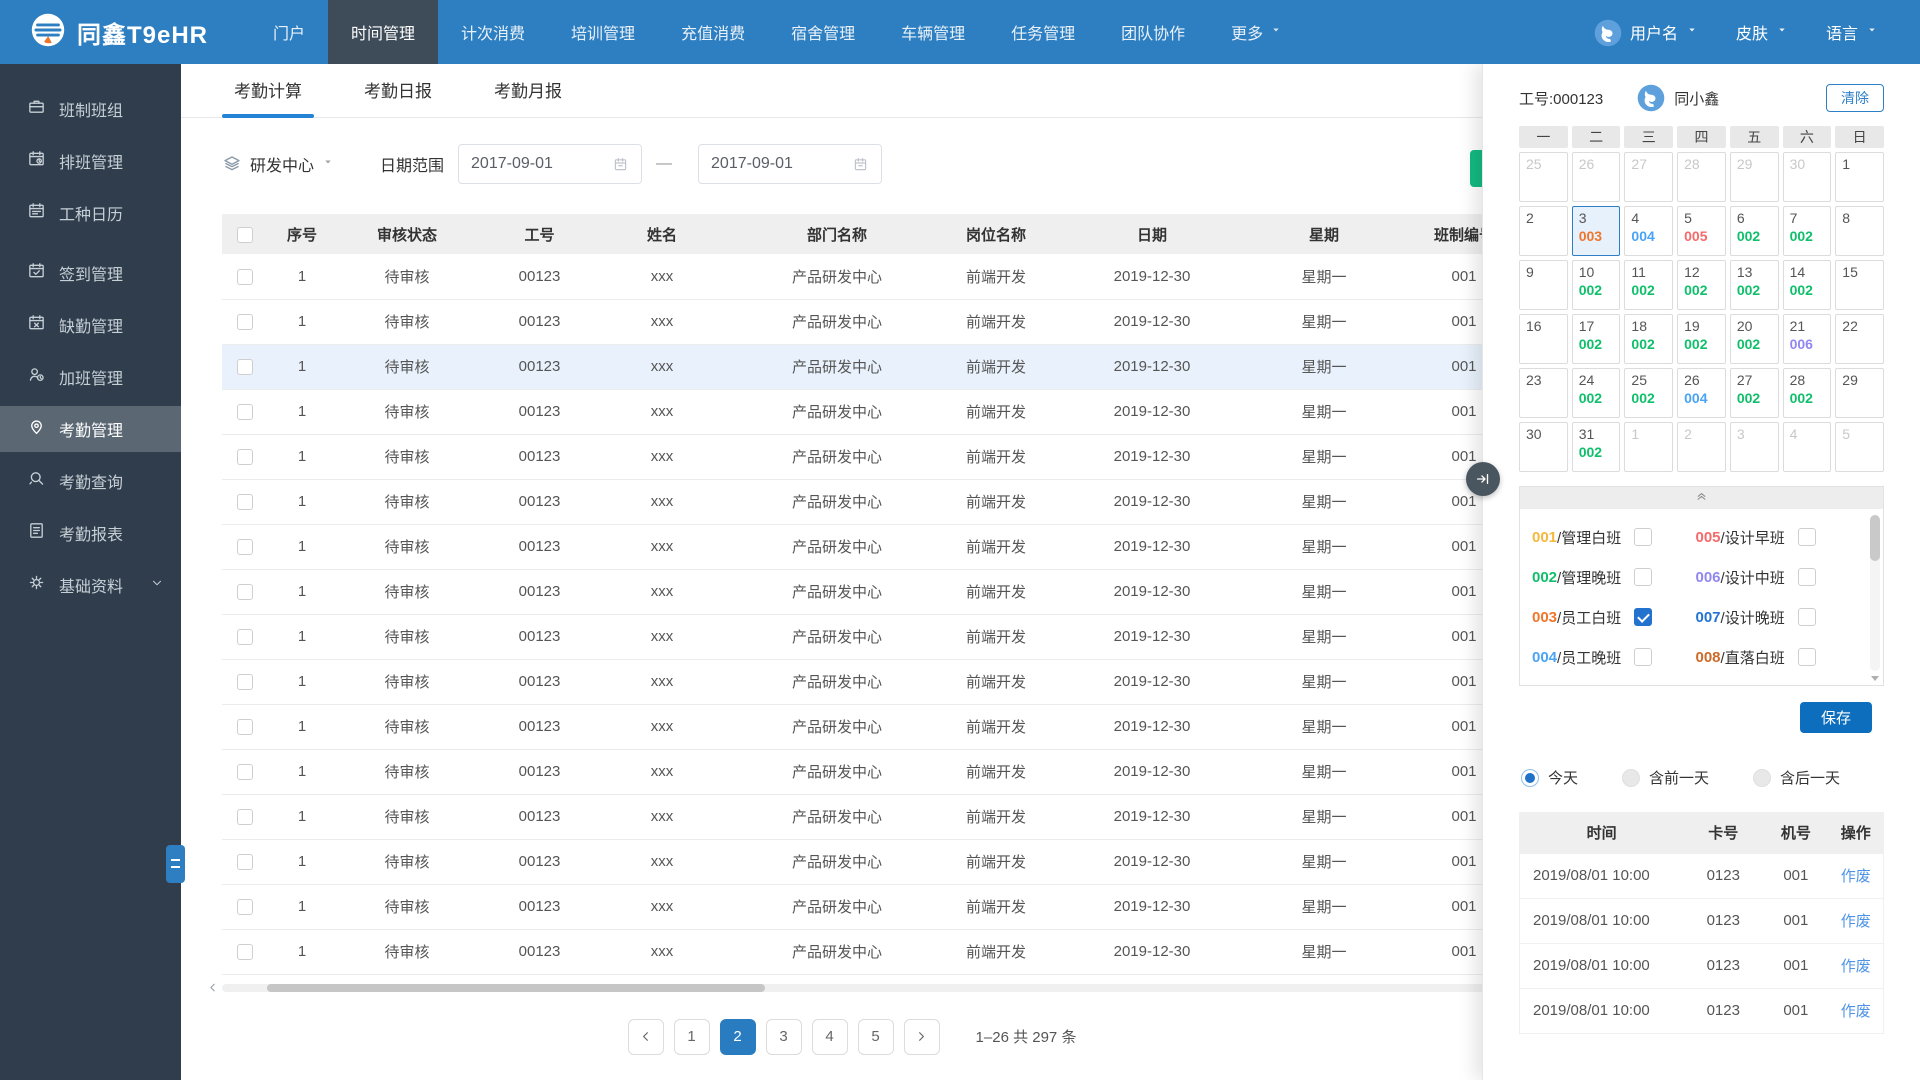 This screenshot has width=1920, height=1080. Describe the element at coordinates (921, 1036) in the screenshot. I see `next-page-button` at that location.